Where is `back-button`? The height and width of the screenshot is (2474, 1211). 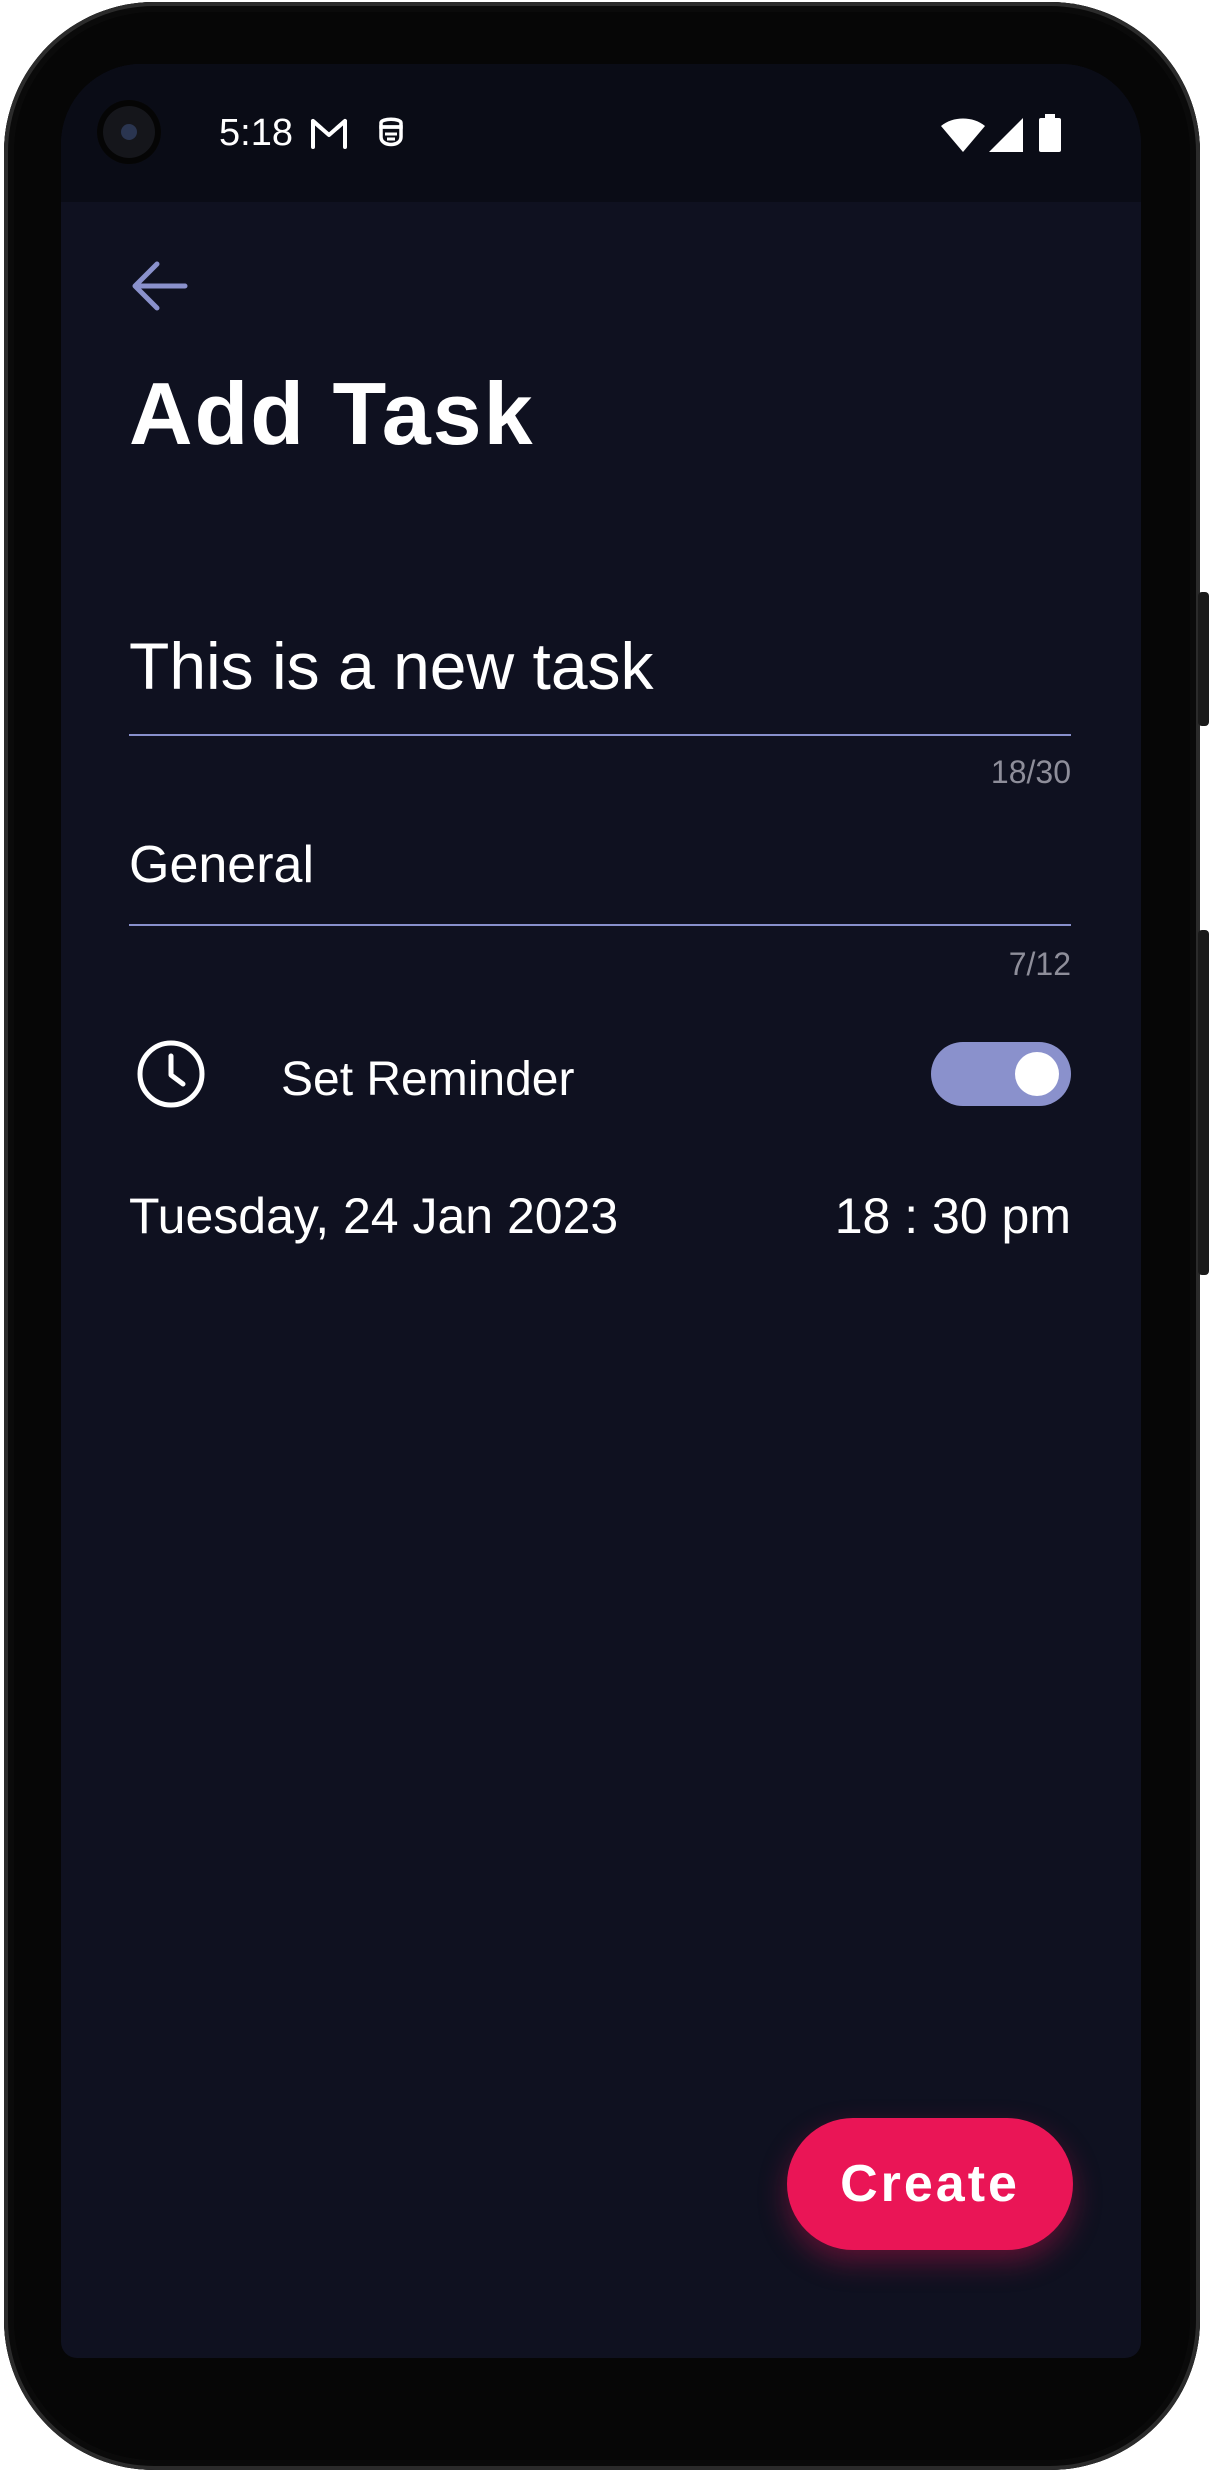 back-button is located at coordinates (160, 288).